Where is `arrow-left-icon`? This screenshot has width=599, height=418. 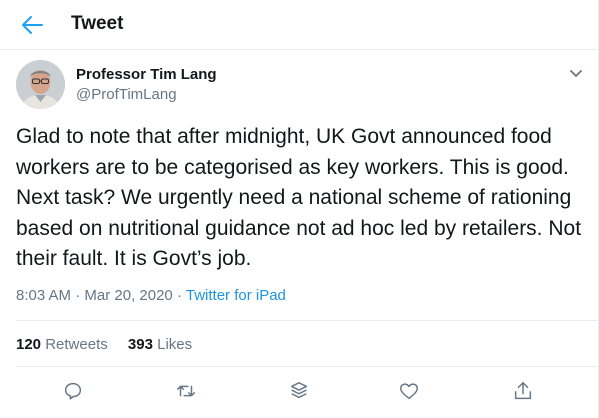
arrow-left-icon is located at coordinates (32, 25).